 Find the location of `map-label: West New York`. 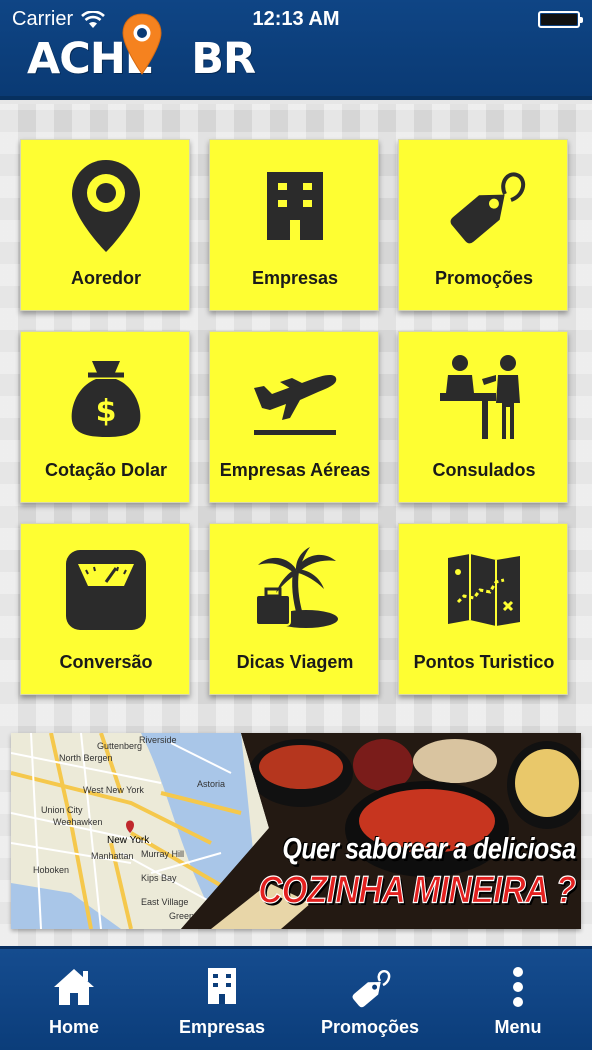

map-label: West New York is located at coordinates (113, 790).